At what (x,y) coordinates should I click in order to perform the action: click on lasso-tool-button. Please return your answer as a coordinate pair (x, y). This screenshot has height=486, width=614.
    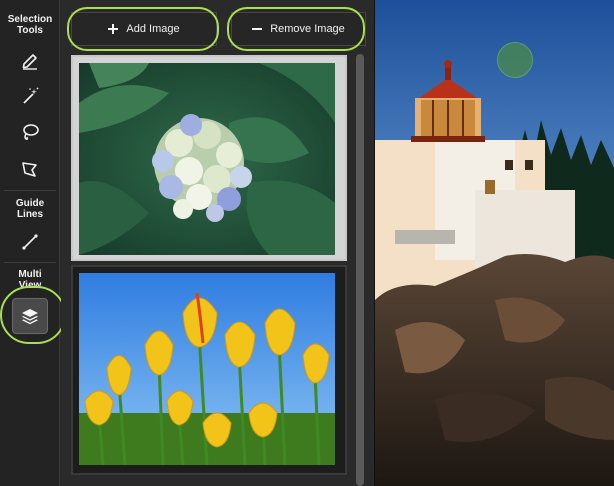
    Looking at the image, I should click on (30, 132).